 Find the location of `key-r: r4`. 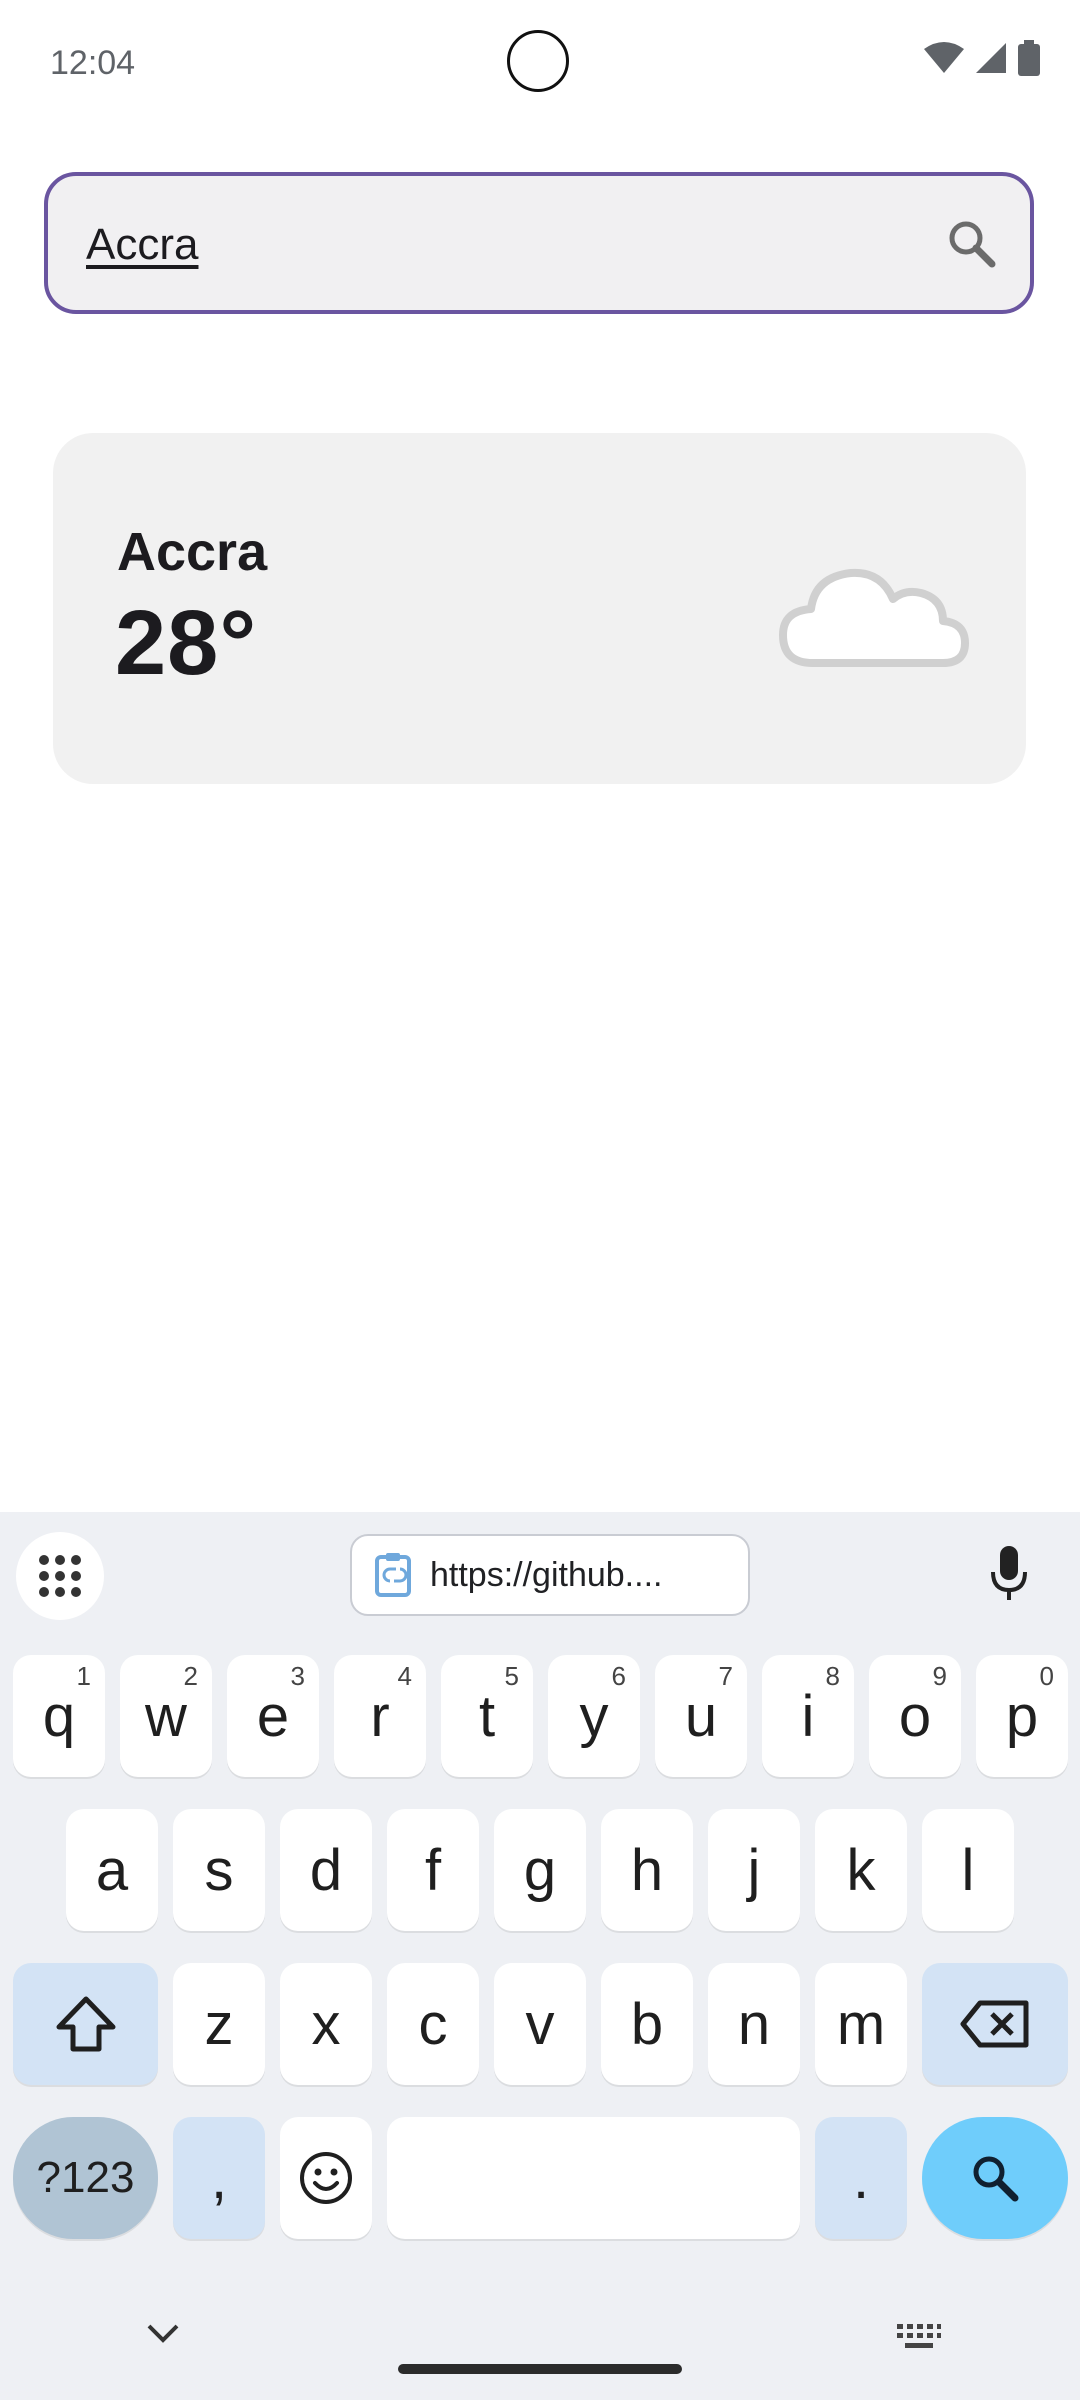

key-r: r4 is located at coordinates (380, 1716).